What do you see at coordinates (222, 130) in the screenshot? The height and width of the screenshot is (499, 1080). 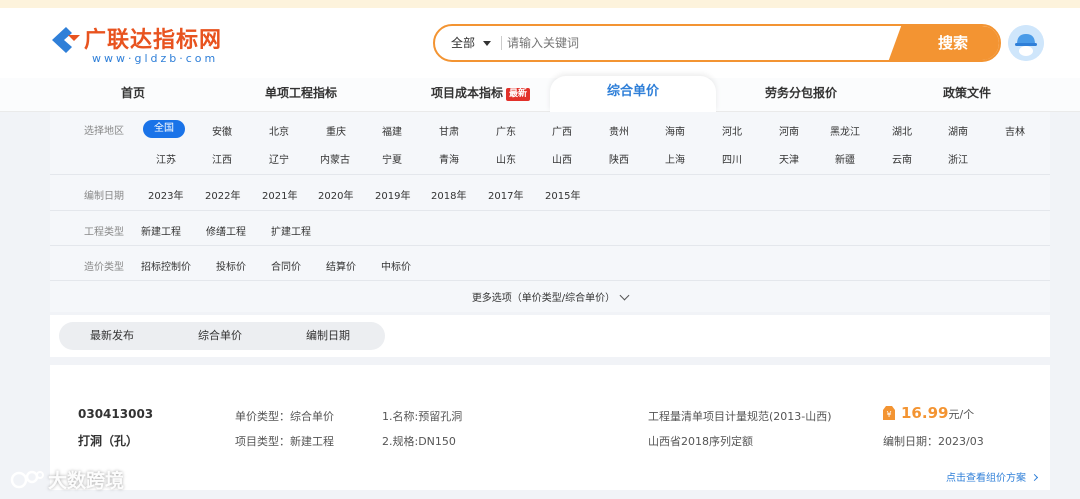 I see `region-option: 安徽` at bounding box center [222, 130].